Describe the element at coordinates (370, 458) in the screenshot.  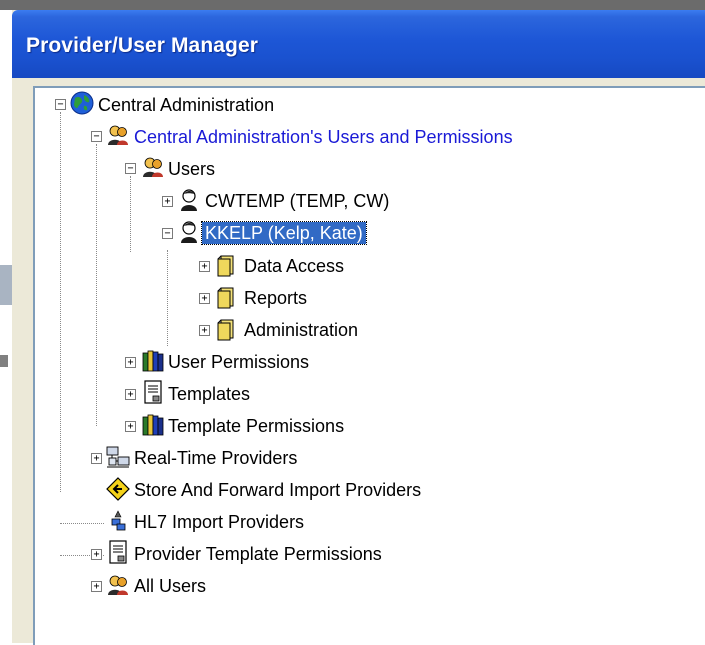
I see `tree-node-realtime-providers: + Real-Time Providers` at that location.